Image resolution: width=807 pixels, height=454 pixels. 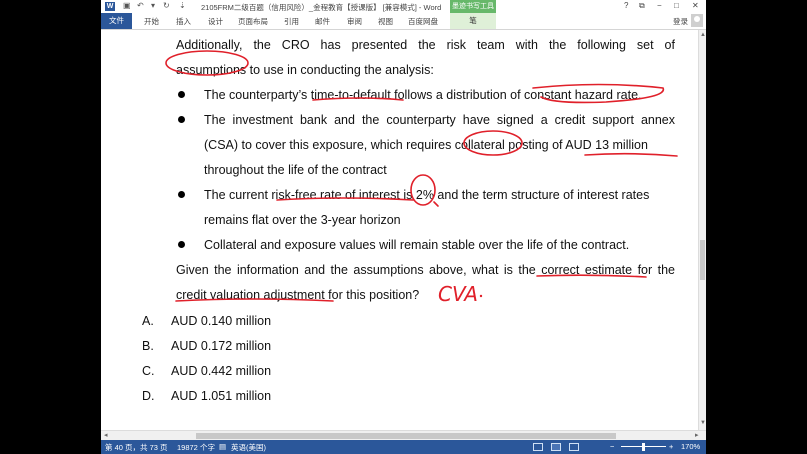 I want to click on ink-underline-time-to-default, so click(x=358, y=99).